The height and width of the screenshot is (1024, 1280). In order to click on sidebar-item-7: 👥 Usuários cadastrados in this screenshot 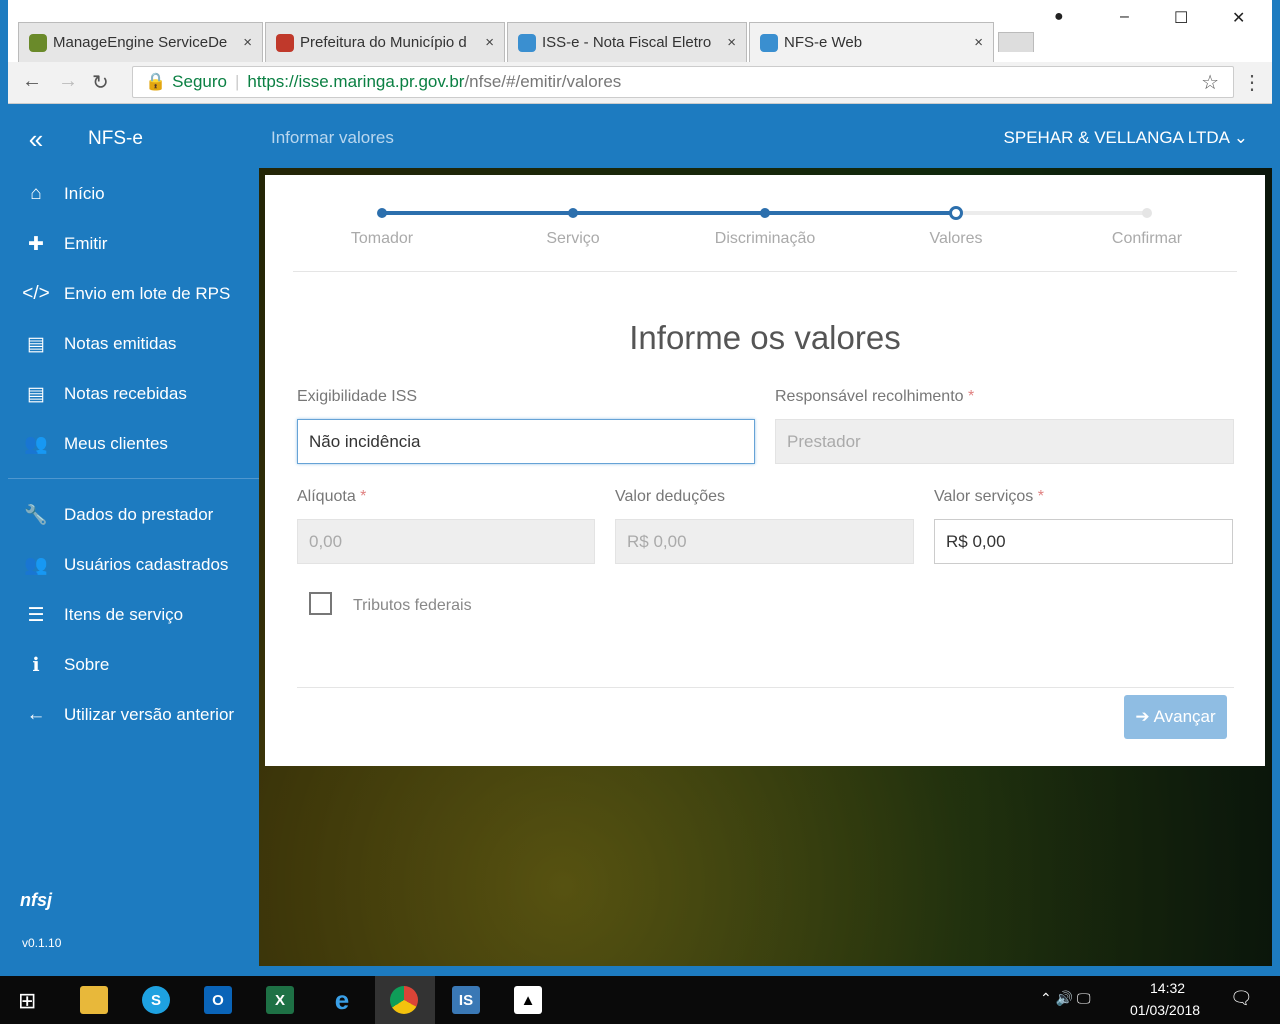, I will do `click(133, 565)`.